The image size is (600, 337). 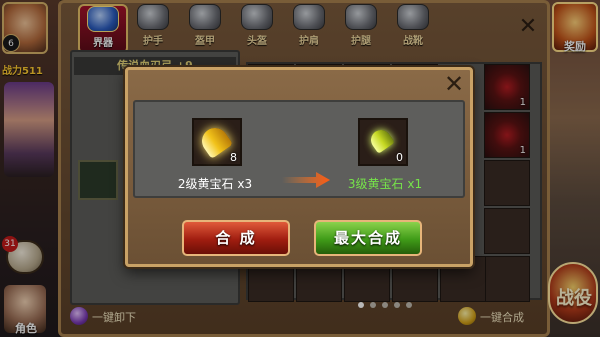 What do you see at coordinates (215, 184) in the screenshot?
I see `source-gem-label: 2级黄宝石 x3` at bounding box center [215, 184].